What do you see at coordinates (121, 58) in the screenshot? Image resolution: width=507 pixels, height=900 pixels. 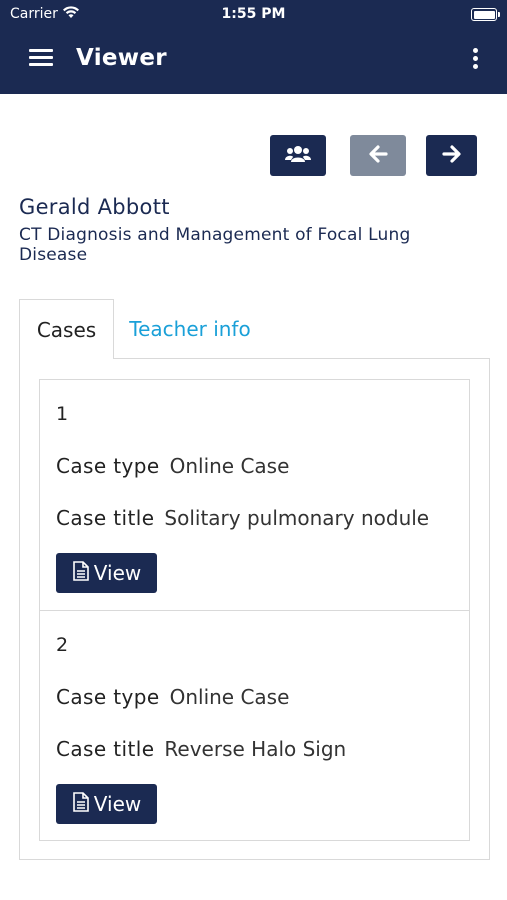 I see `page-title: Viewer` at bounding box center [121, 58].